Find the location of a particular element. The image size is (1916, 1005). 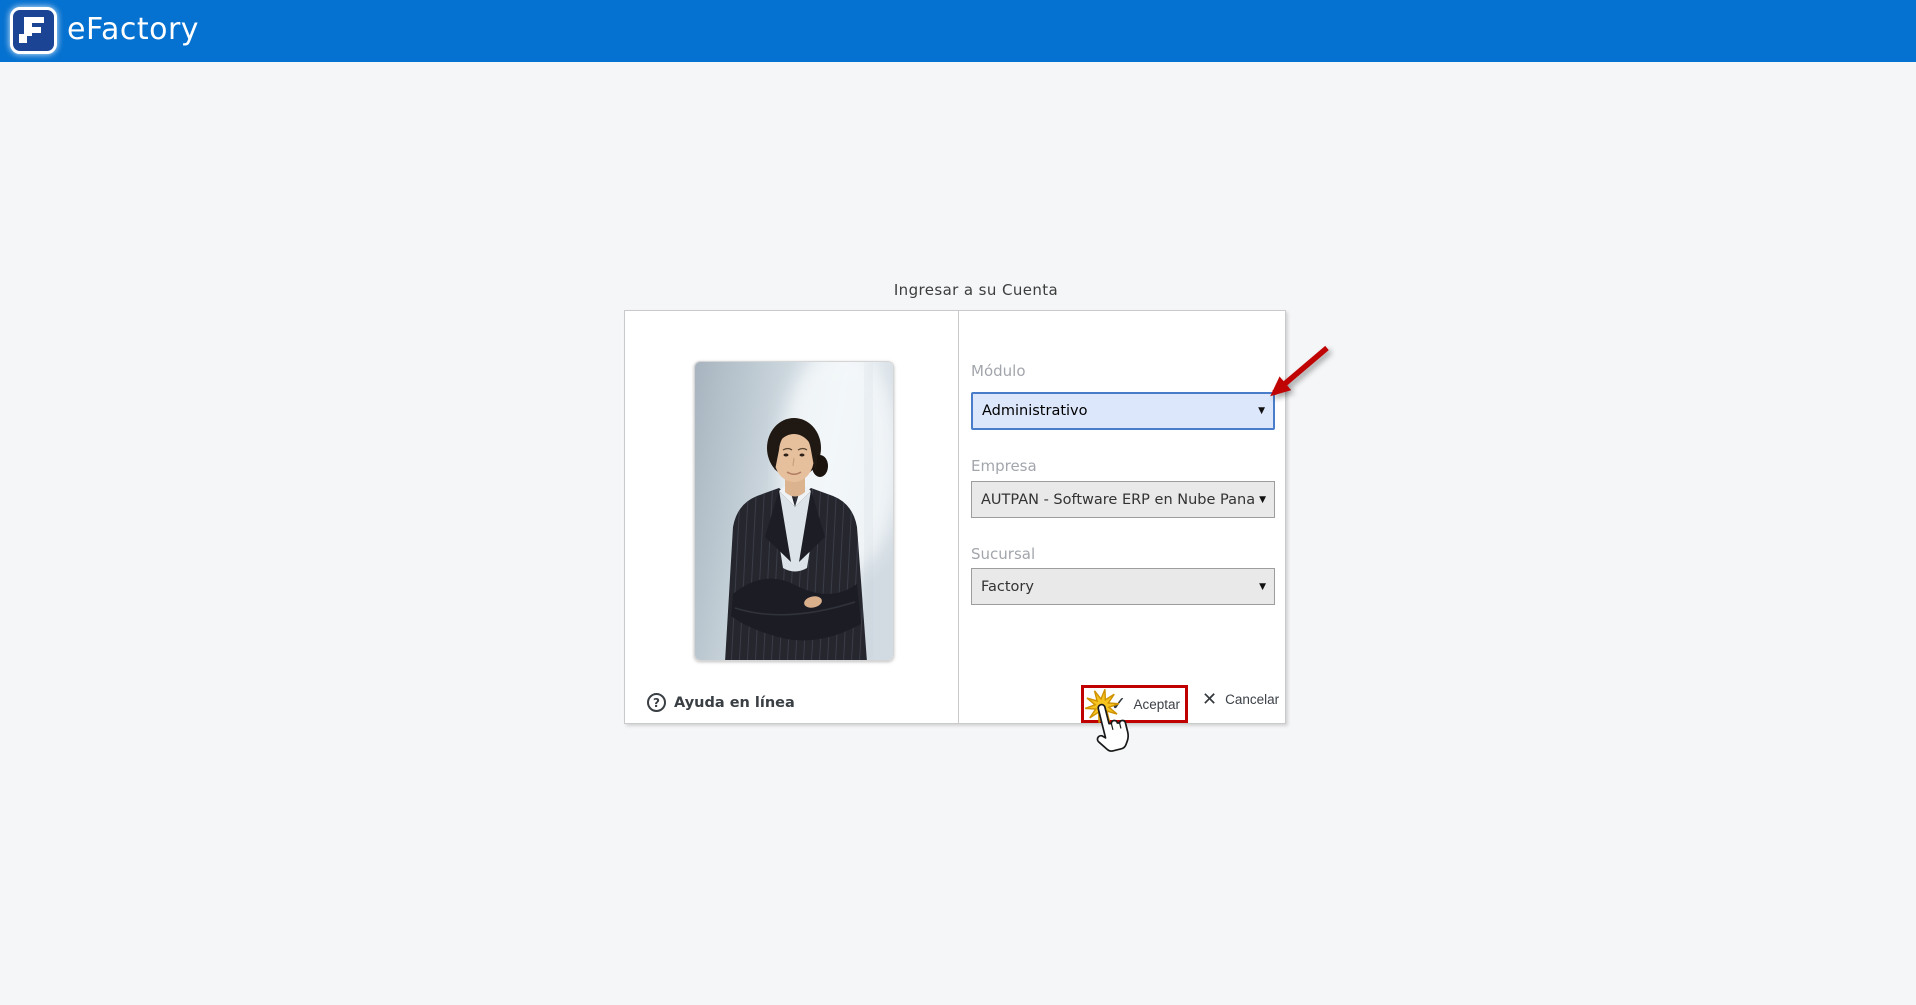

modulo-select-value: Administrativo is located at coordinates (1035, 411).